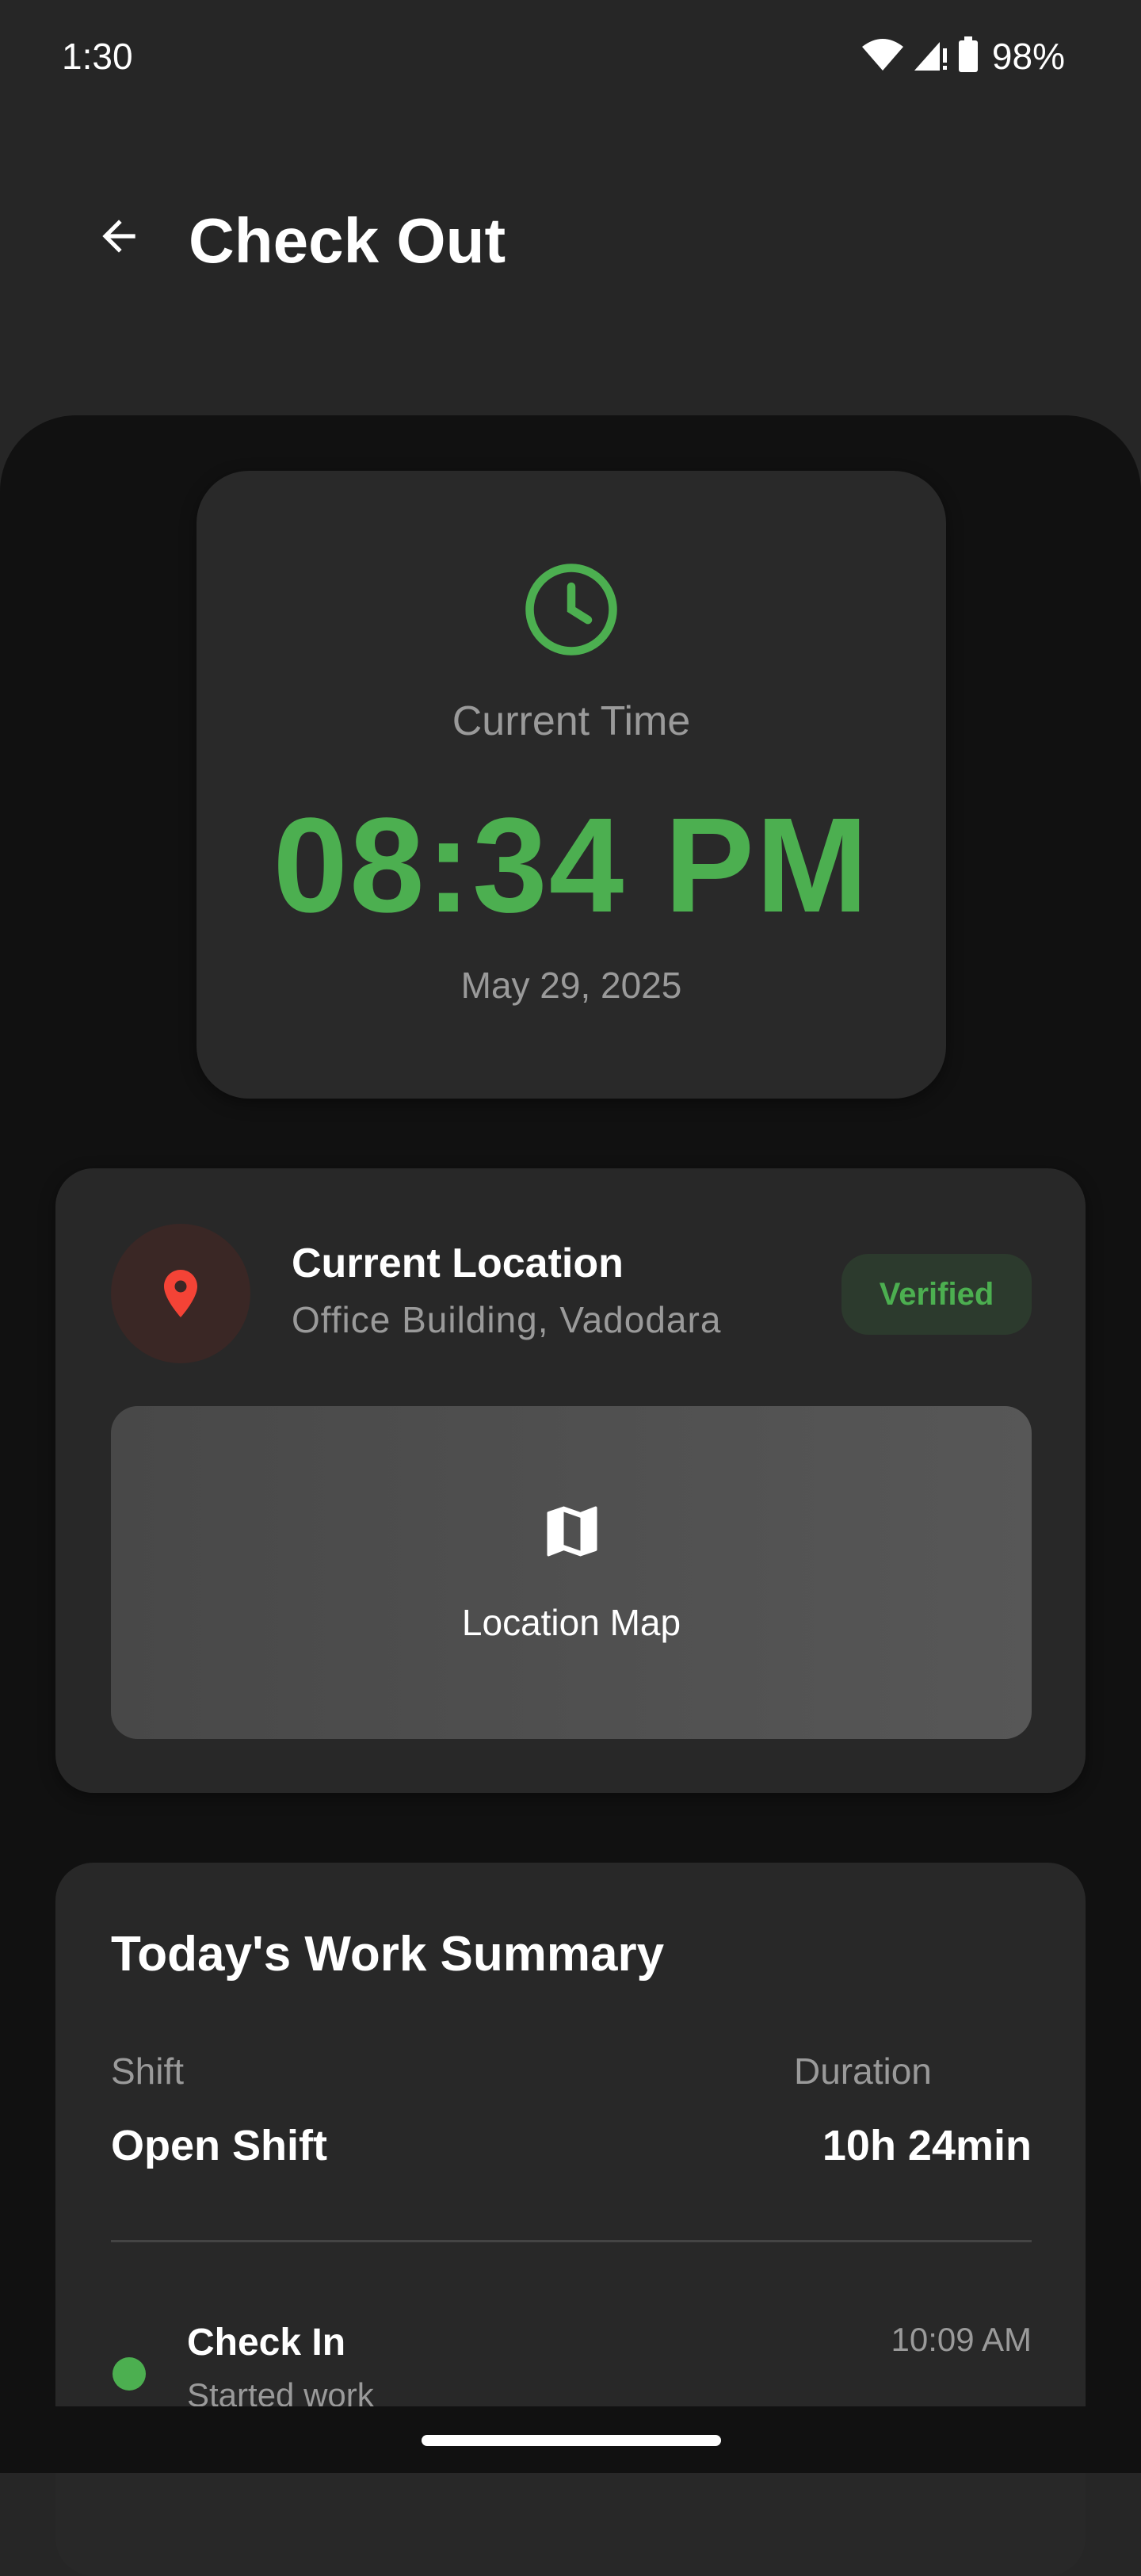 This screenshot has width=1141, height=2576. I want to click on duration-label: Duration, so click(863, 2071).